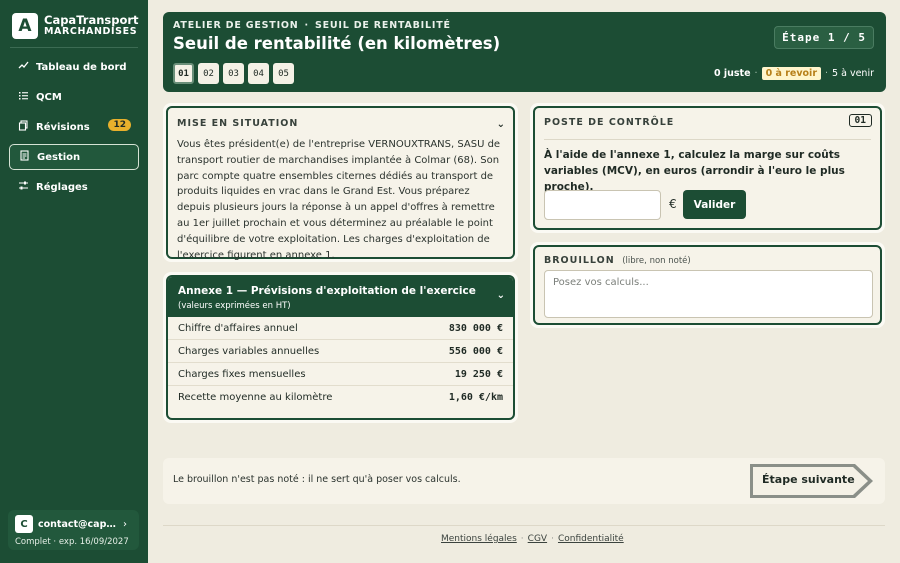 Image resolution: width=900 pixels, height=563 pixels. I want to click on question-number: 01, so click(860, 120).